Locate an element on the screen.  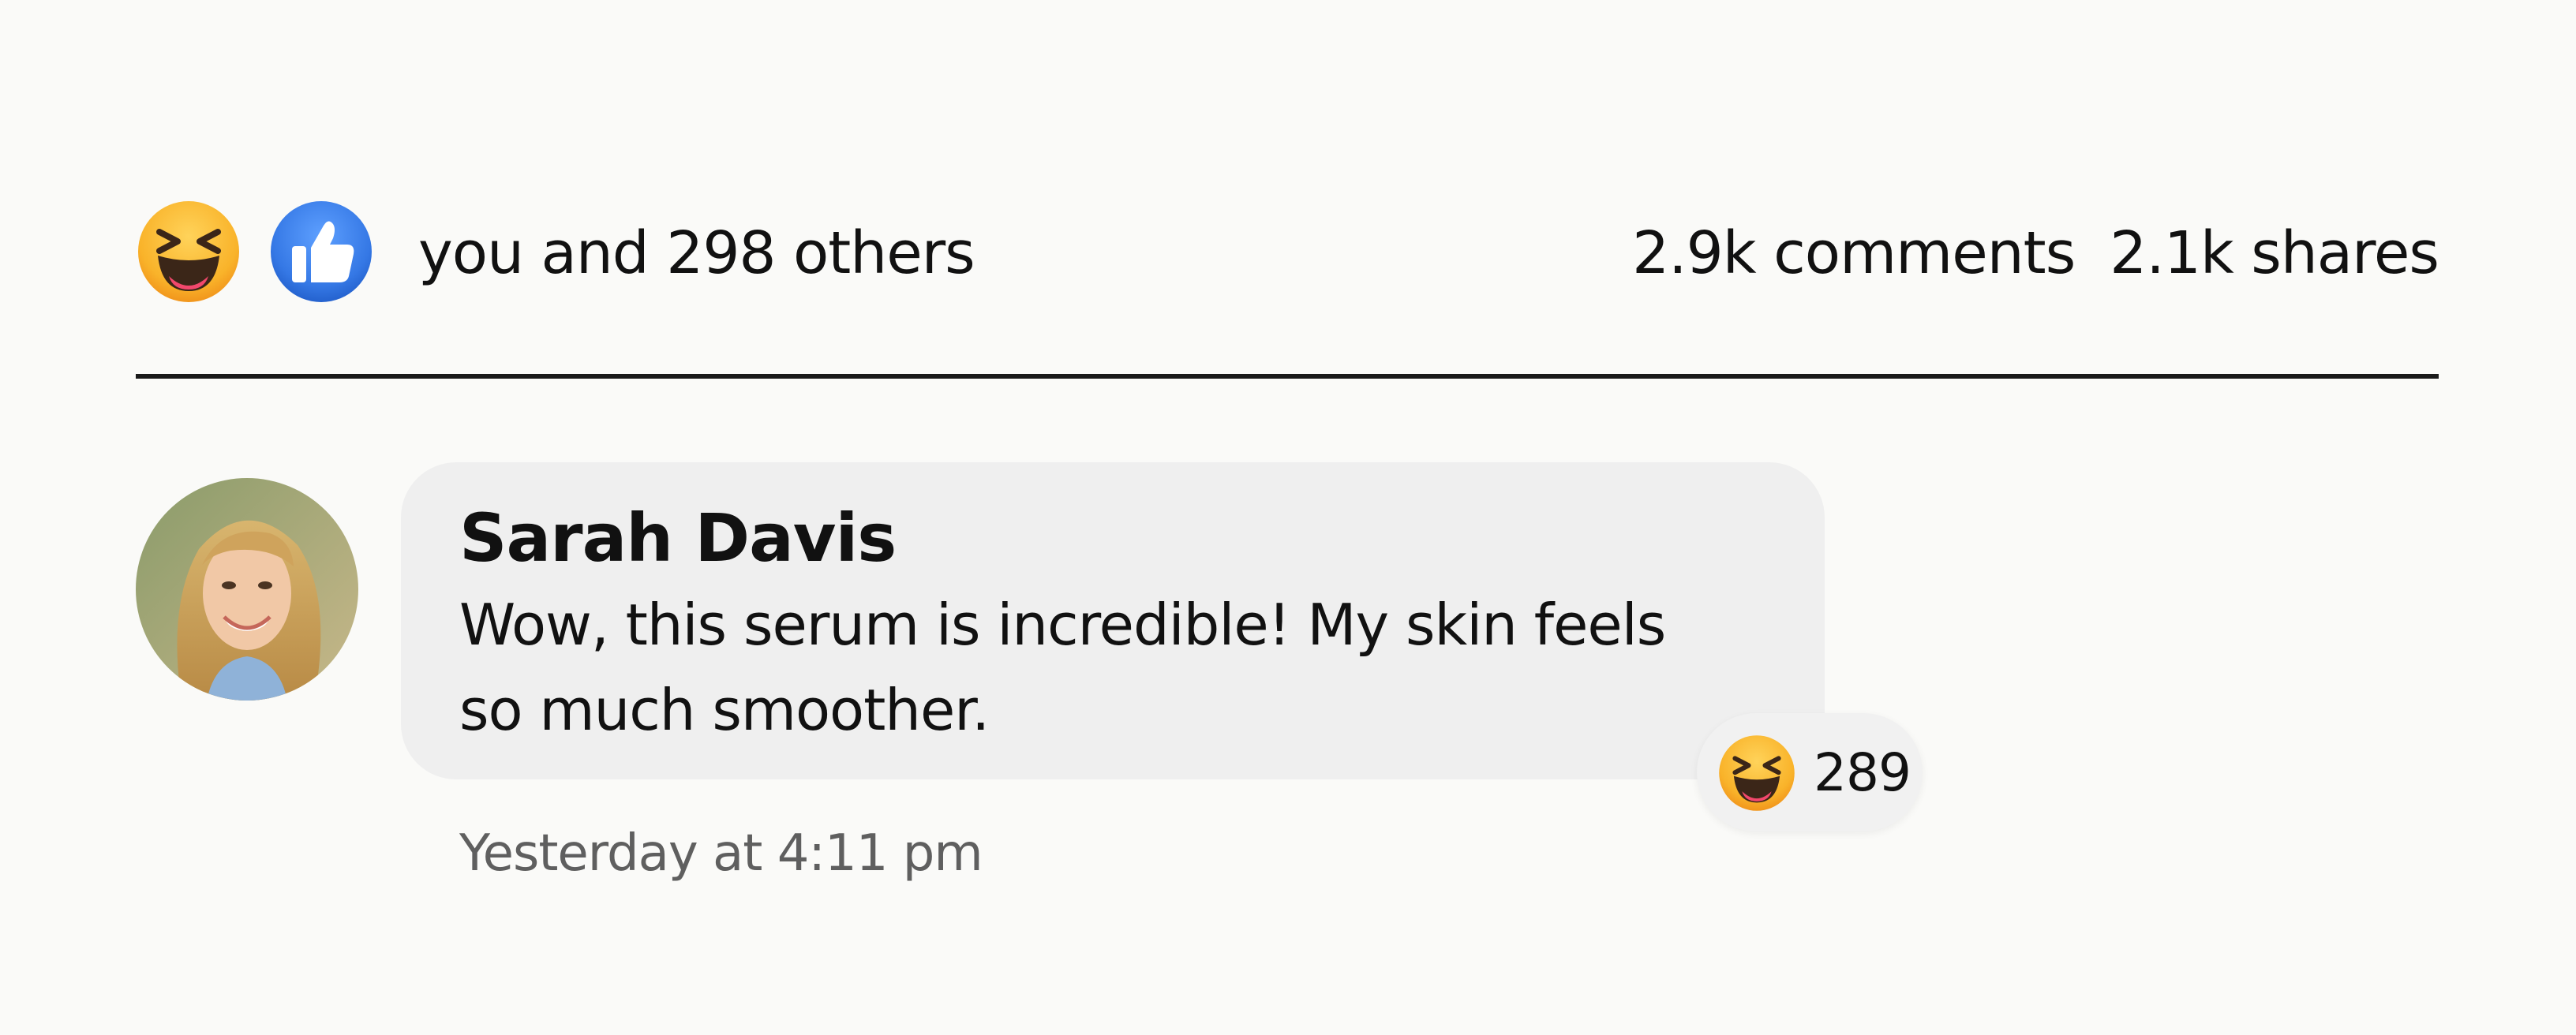
thumbs-up-icon is located at coordinates (321, 252).